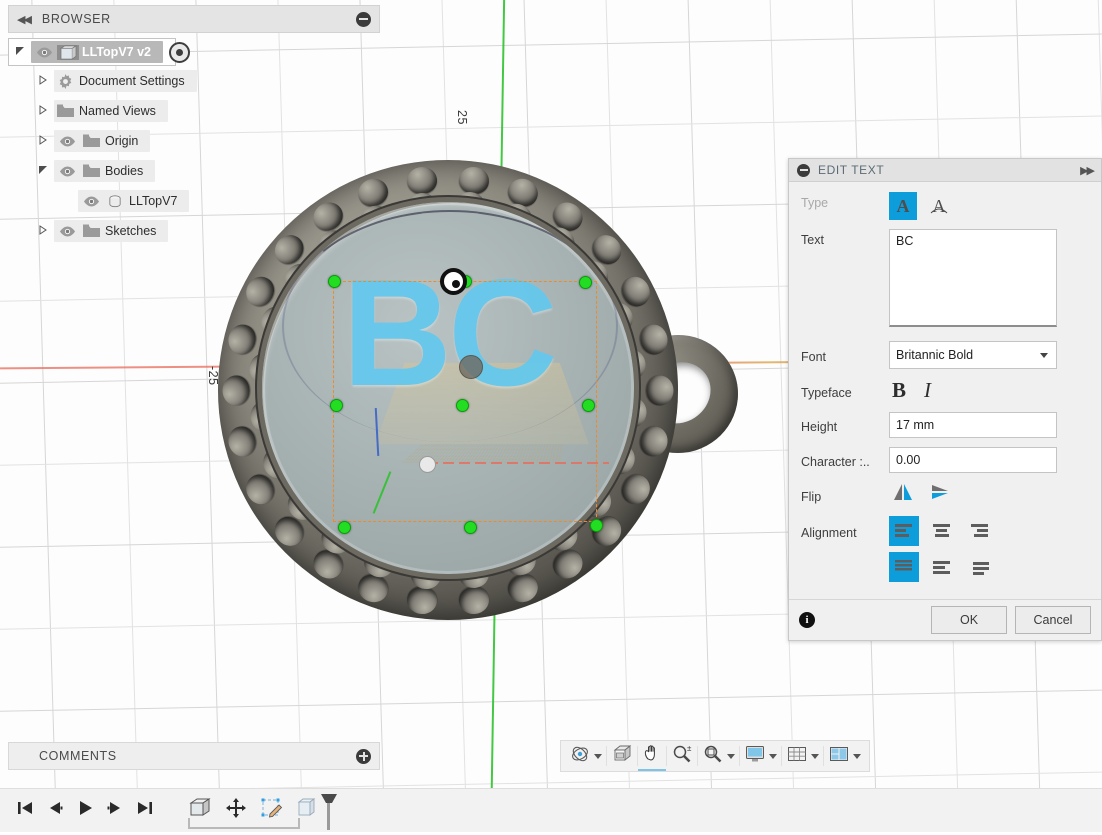  I want to click on tree-item-body: LLTopV7, so click(134, 201).